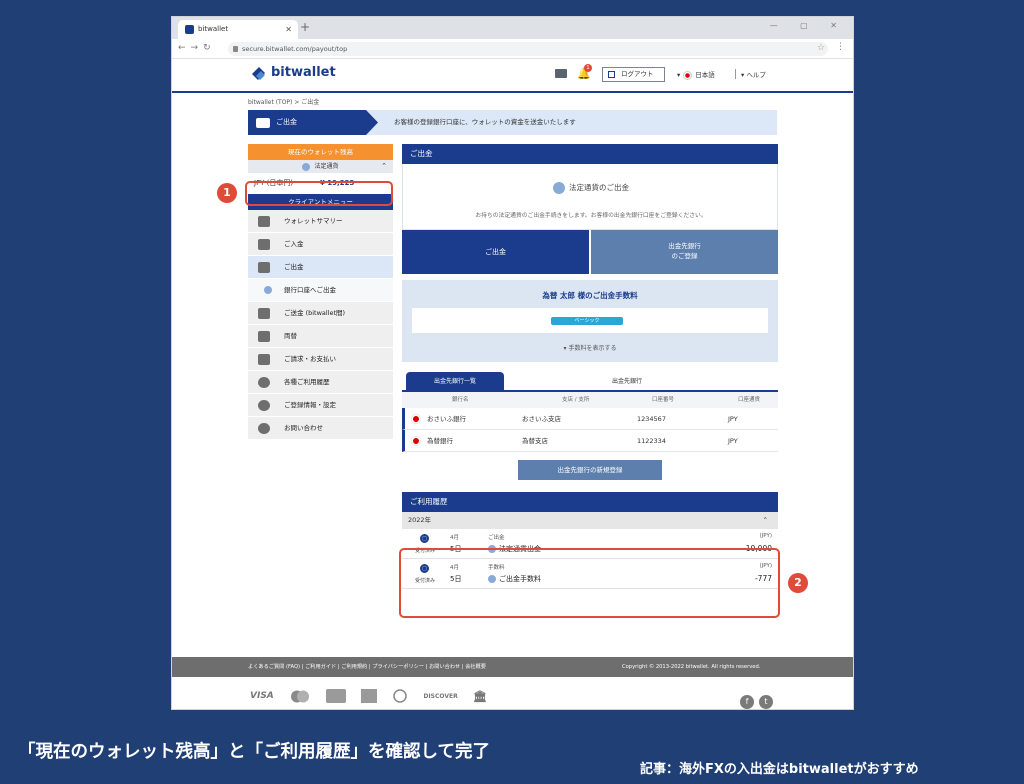 This screenshot has height=784, width=1024. What do you see at coordinates (310, 359) in the screenshot?
I see `sidebar-item-label: ご請求・お支払い` at bounding box center [310, 359].